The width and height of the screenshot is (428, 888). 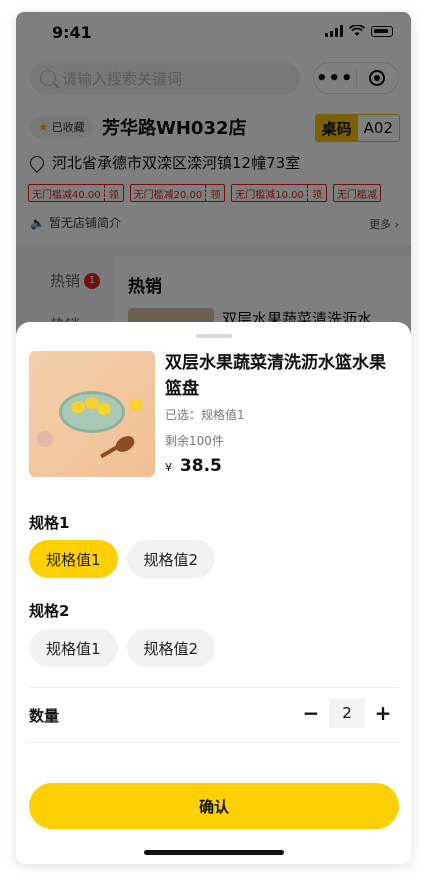 I want to click on product-price: ¥ 38.5, so click(x=193, y=466).